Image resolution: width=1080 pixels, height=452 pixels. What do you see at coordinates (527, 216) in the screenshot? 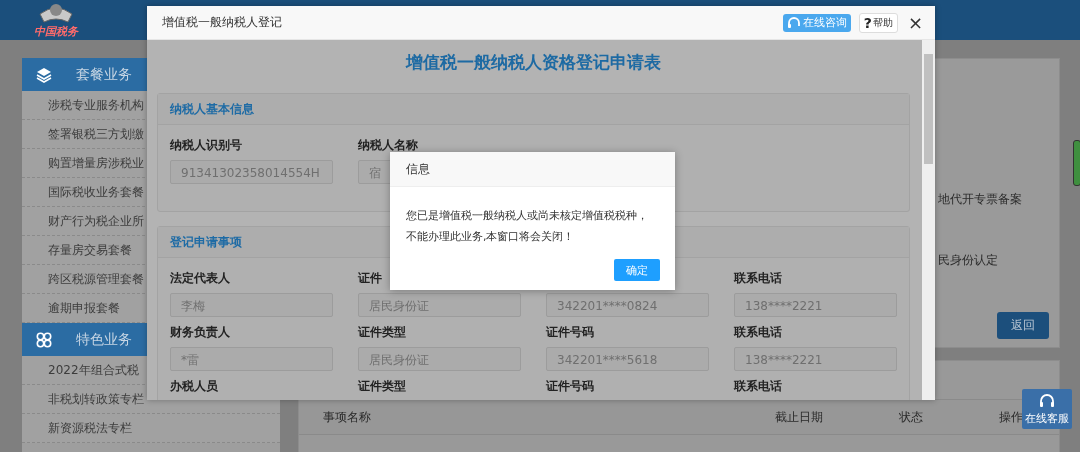
I see `dialog-message: 您已是增值税一般纳税人或尚未核定增值税税种，` at bounding box center [527, 216].